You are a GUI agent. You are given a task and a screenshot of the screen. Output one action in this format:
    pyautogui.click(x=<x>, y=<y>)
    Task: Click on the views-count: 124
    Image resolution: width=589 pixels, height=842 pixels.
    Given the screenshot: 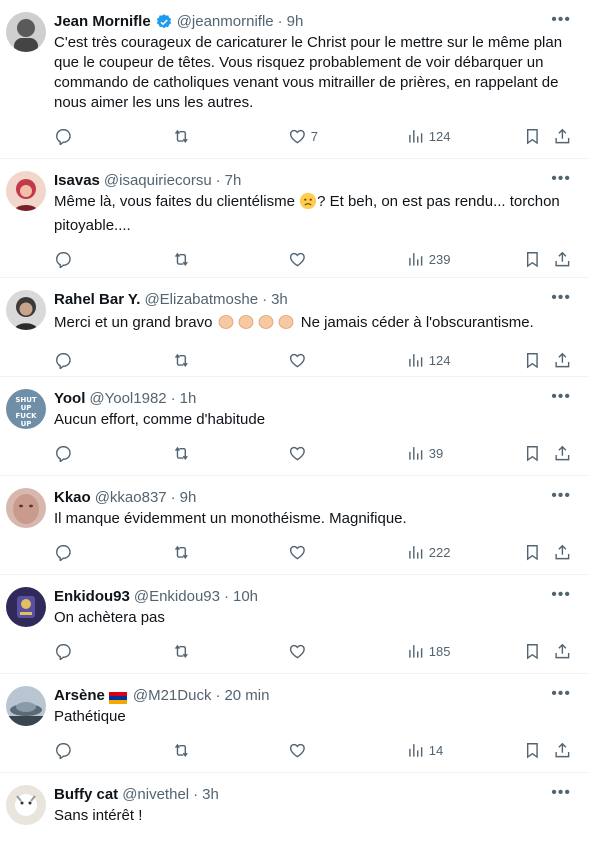 What is the action you would take?
    pyautogui.click(x=439, y=360)
    